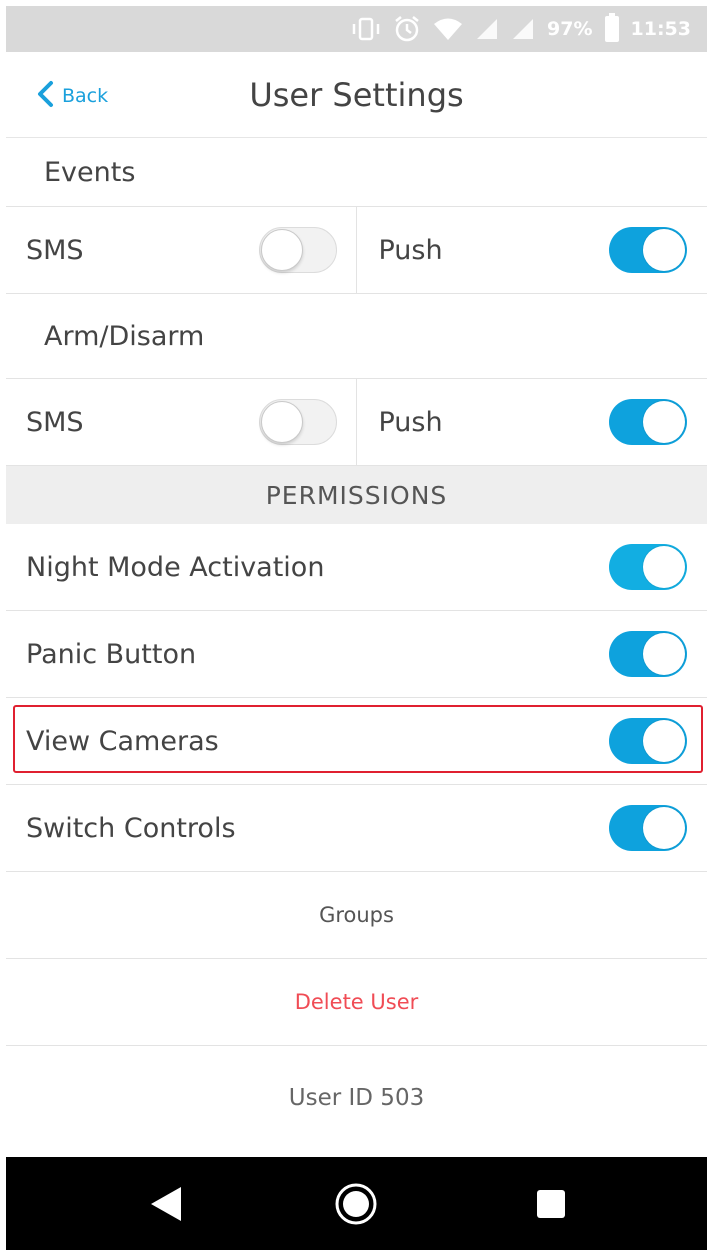 This screenshot has width=707, height=1250. What do you see at coordinates (55, 422) in the screenshot?
I see `arm-disarm-sms-label: SMS` at bounding box center [55, 422].